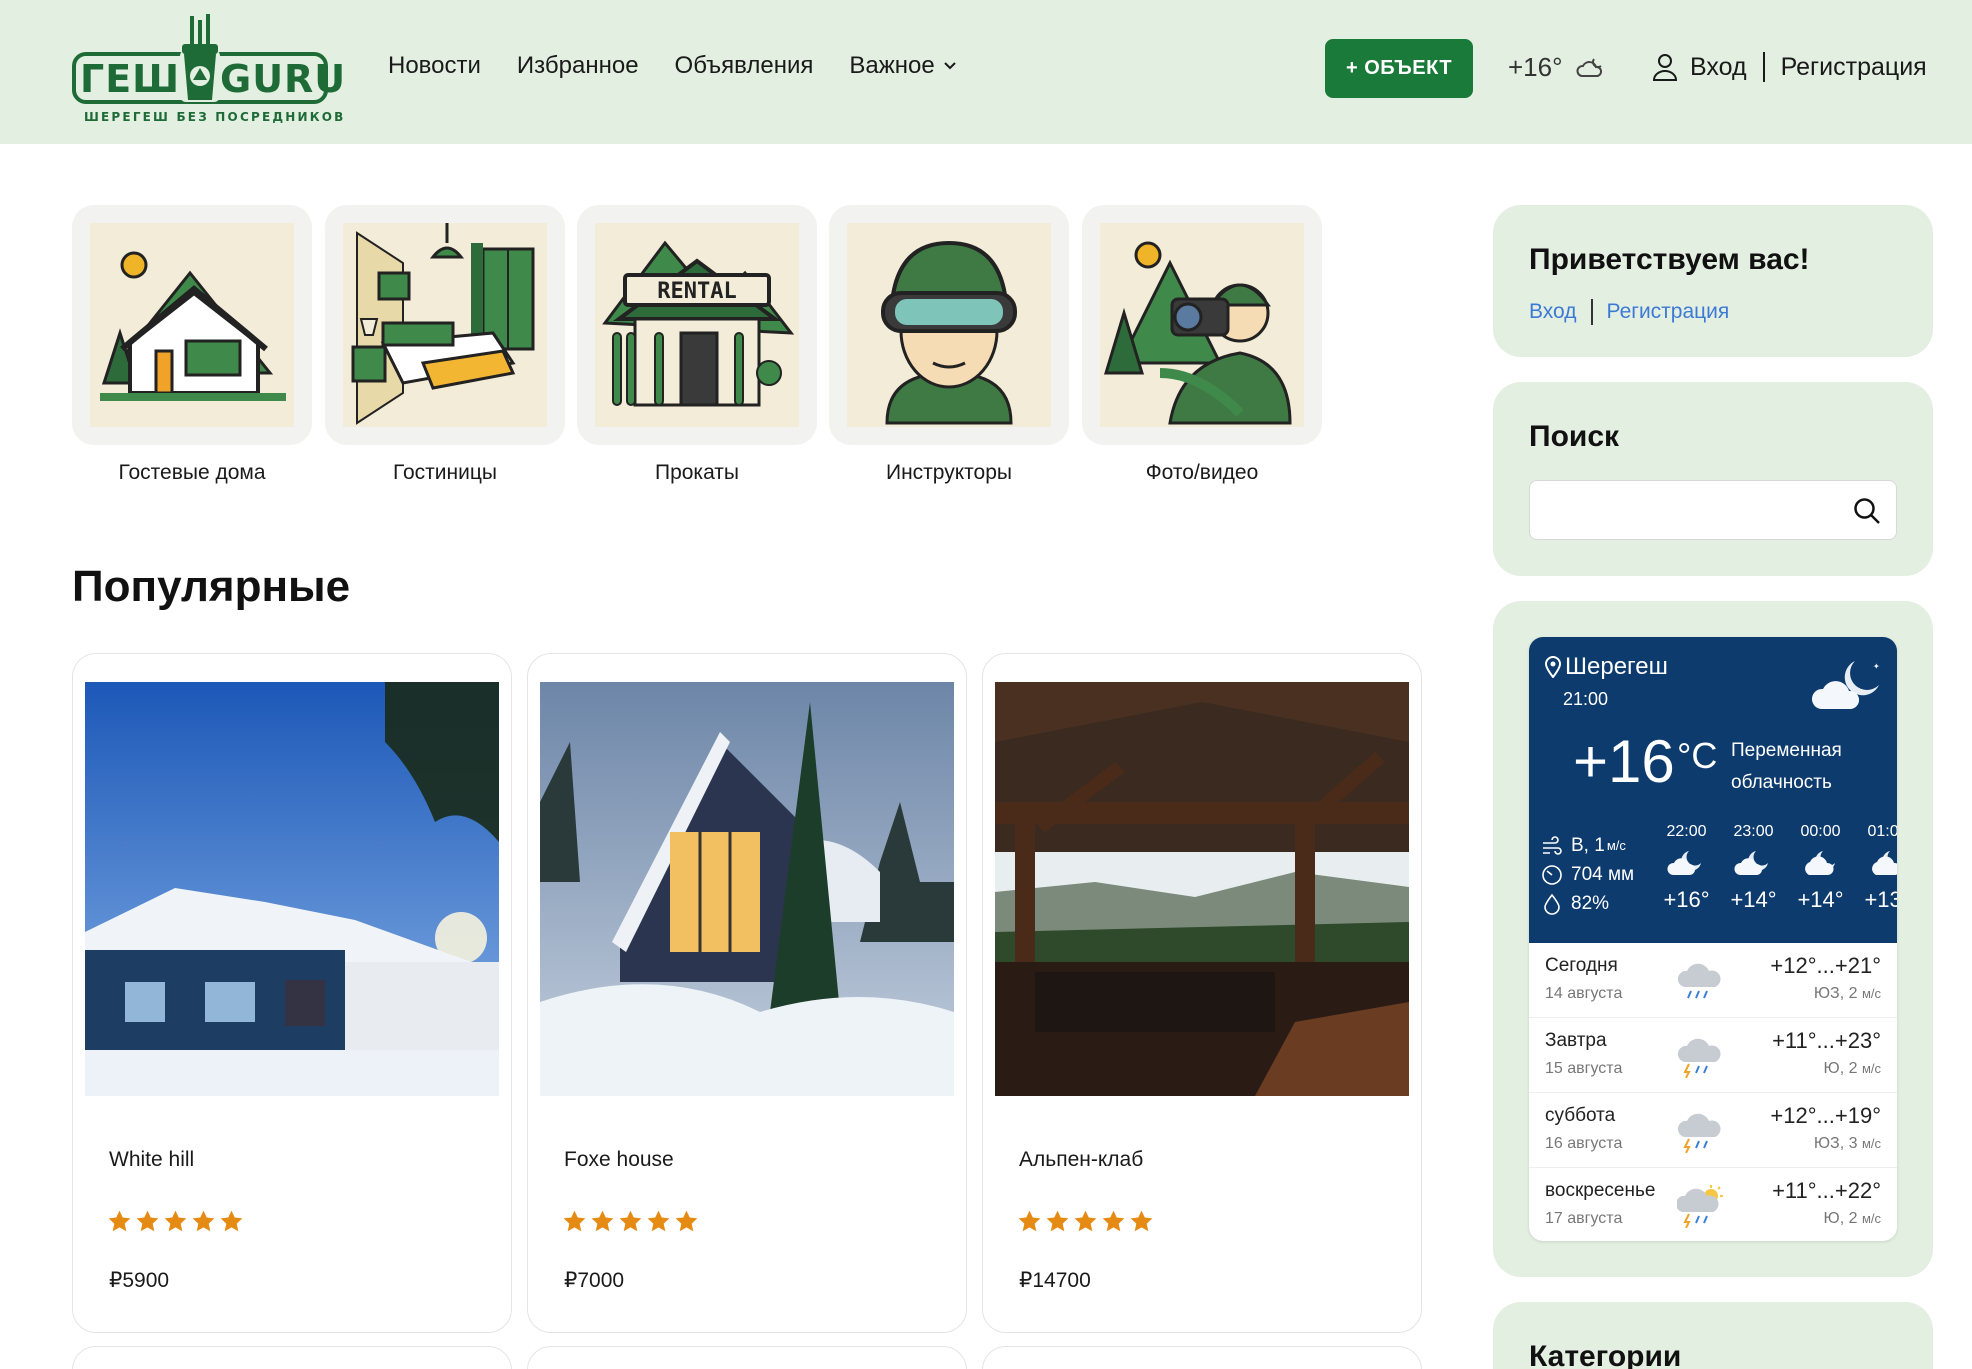 The image size is (1972, 1369). Describe the element at coordinates (1535, 67) in the screenshot. I see `header-temperature: +16°` at that location.